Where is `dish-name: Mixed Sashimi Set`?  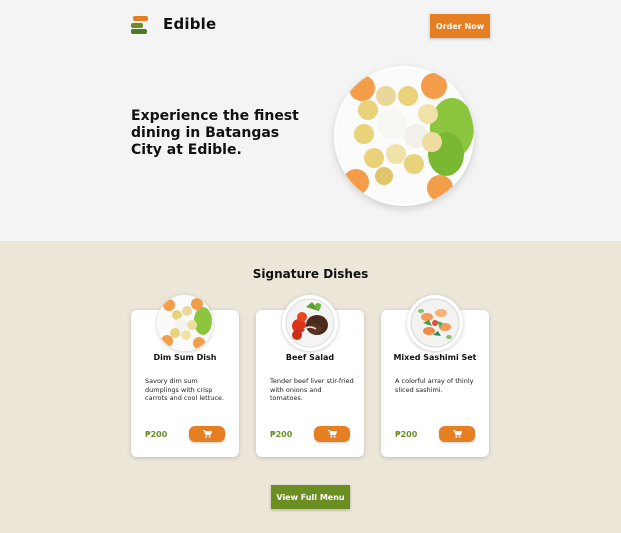
dish-name: Mixed Sashimi Set is located at coordinates (435, 357).